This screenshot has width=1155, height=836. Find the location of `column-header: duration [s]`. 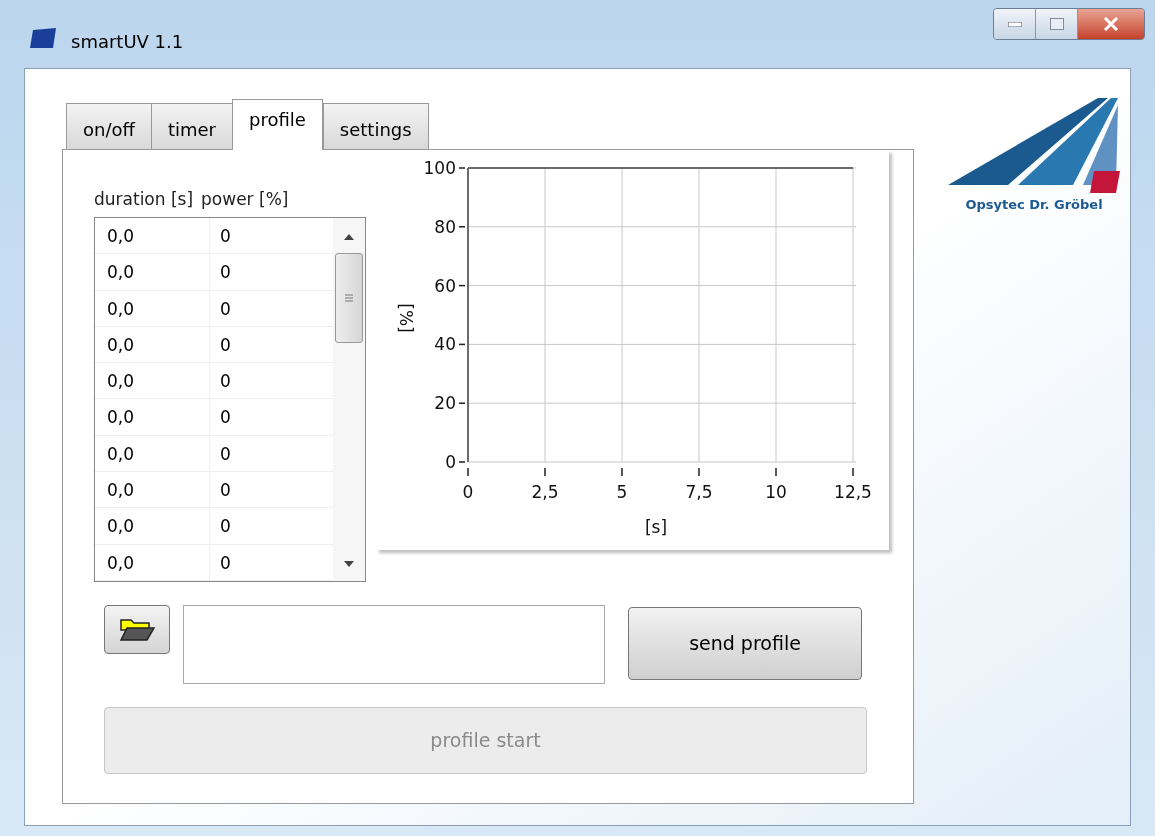

column-header: duration [s] is located at coordinates (144, 199).